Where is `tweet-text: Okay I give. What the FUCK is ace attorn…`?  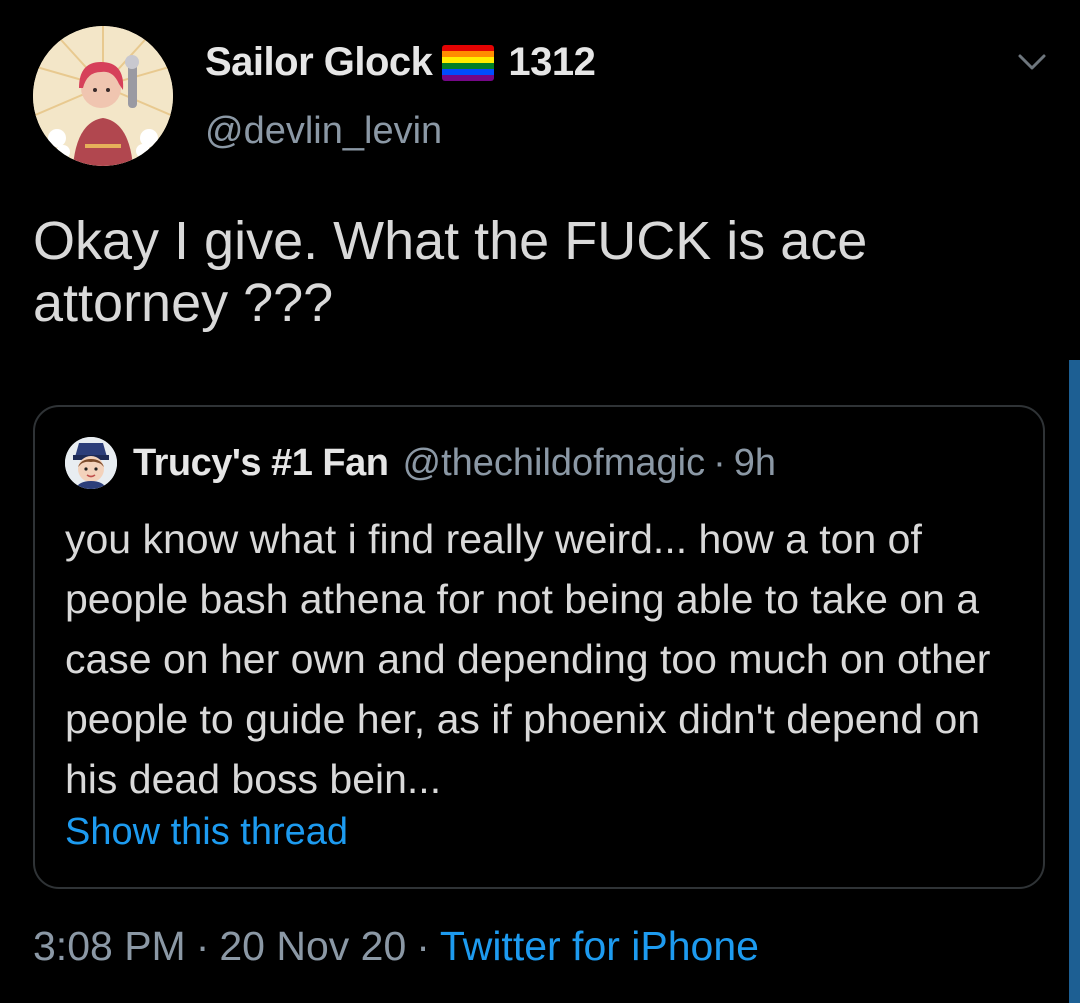
tweet-text: Okay I give. What the FUCK is ace attorn… is located at coordinates (450, 272).